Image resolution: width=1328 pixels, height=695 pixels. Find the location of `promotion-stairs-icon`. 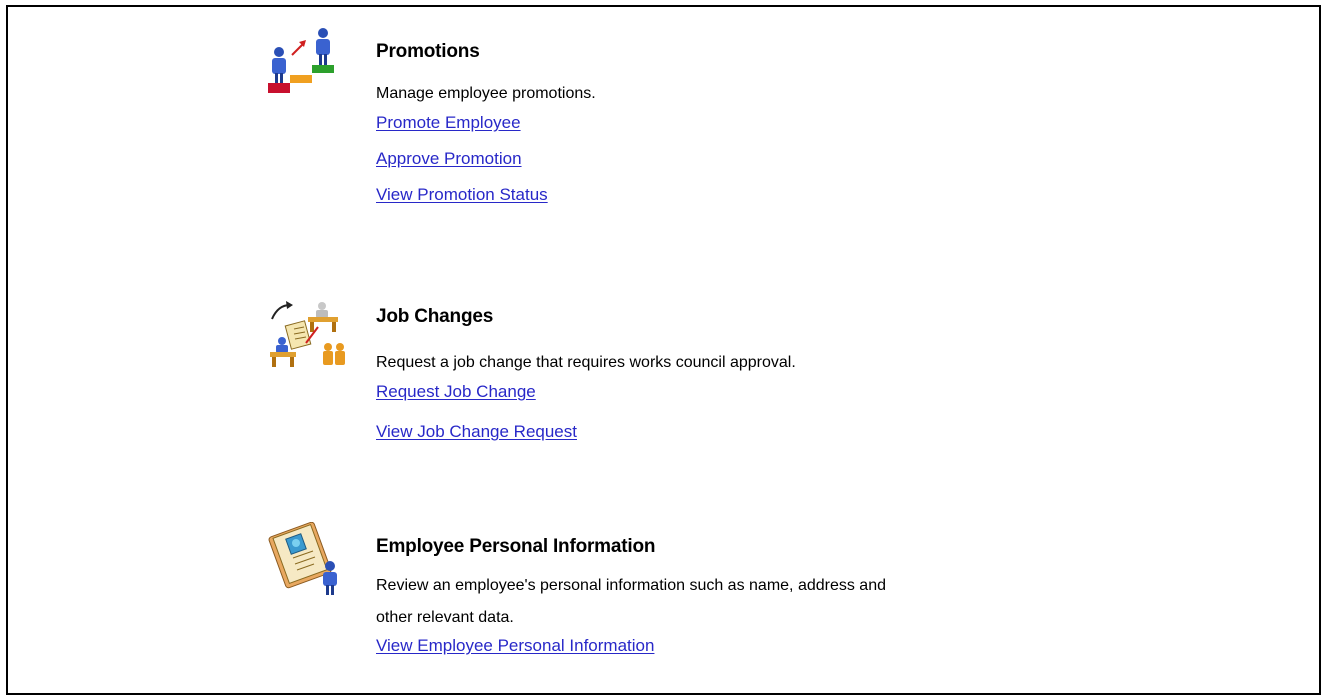

promotion-stairs-icon is located at coordinates (308, 63).